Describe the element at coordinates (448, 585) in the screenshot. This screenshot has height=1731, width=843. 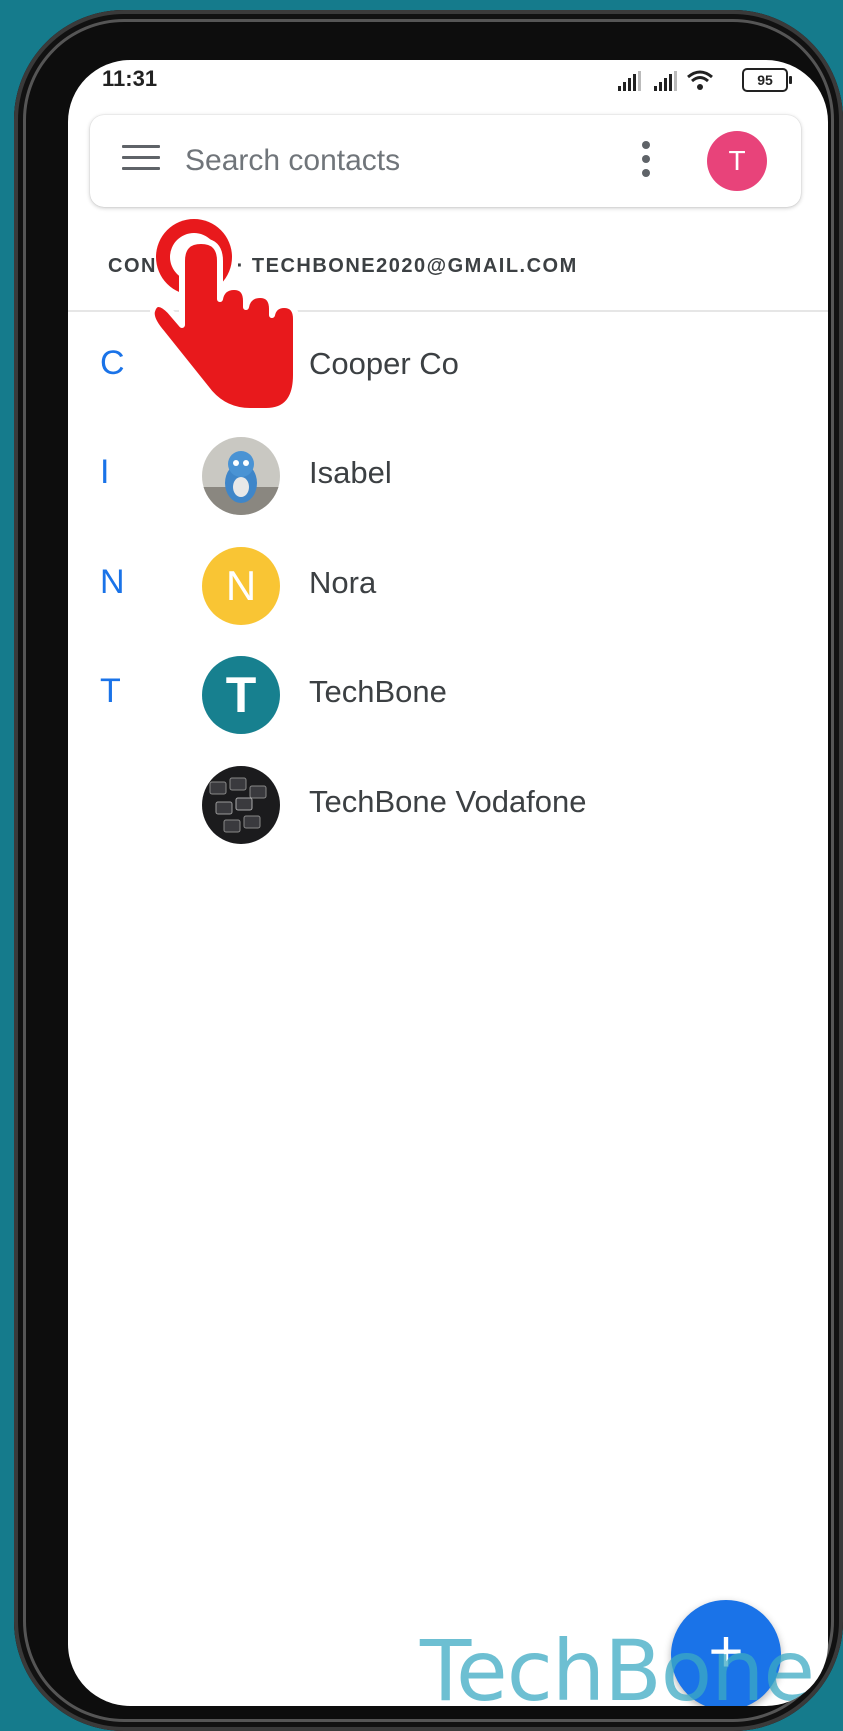
I see `contact-row: N N Nora` at that location.